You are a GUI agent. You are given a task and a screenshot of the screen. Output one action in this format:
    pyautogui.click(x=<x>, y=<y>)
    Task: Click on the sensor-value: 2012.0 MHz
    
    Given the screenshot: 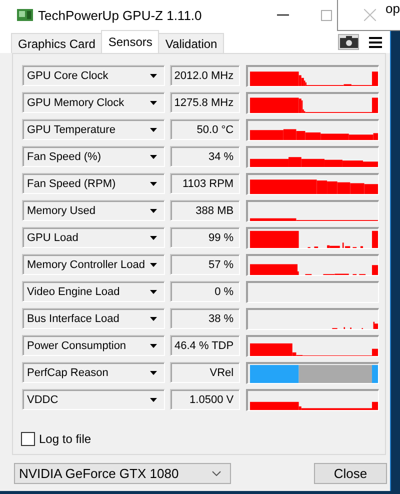 What is the action you would take?
    pyautogui.click(x=205, y=75)
    